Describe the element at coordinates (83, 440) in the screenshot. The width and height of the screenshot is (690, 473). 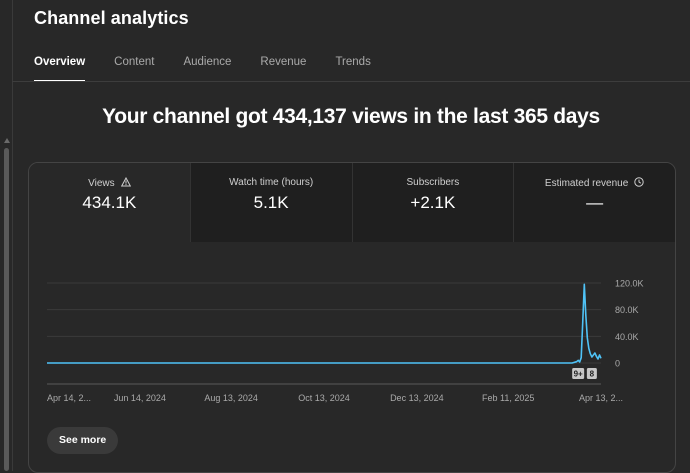
I see `see-more-button: See more` at that location.